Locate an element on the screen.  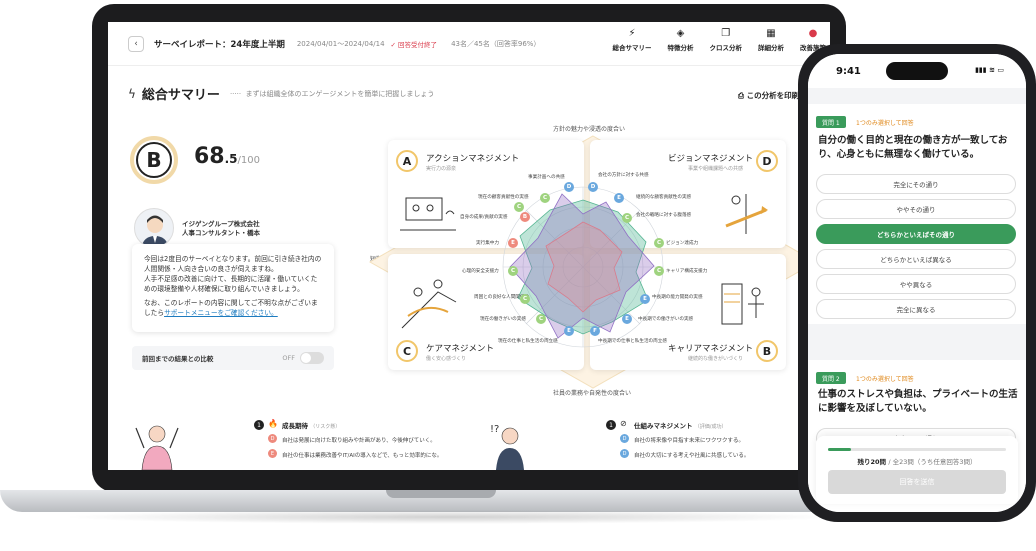
report-tabs: ⚡ 総合サマリー ◈ 特徴分析 ❐ クロス分析 ▦ 詳細分析 ● 改善施策 is located at coordinates (720, 40).